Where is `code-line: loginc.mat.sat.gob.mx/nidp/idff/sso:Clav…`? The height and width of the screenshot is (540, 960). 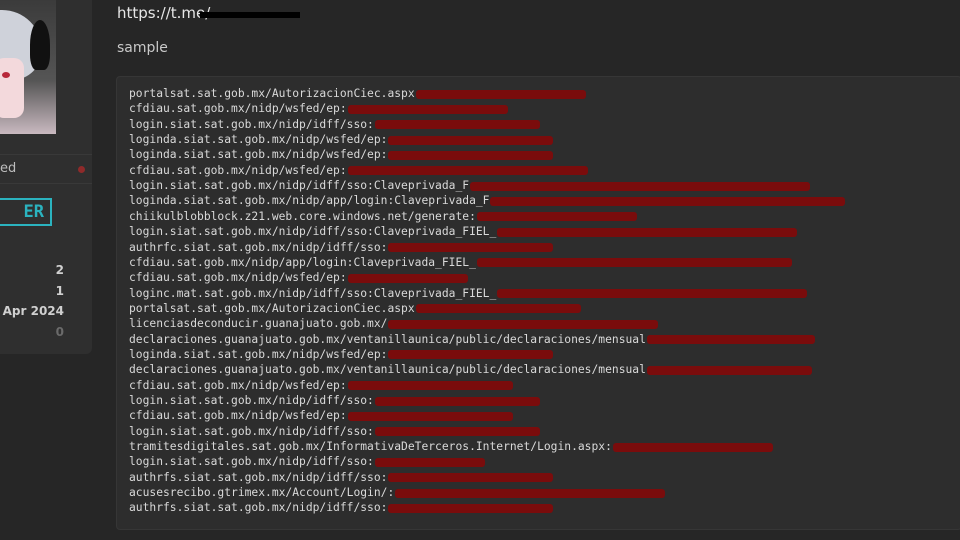
code-line: loginc.mat.sat.gob.mx/nidp/idff/sso:Clav… is located at coordinates (468, 293).